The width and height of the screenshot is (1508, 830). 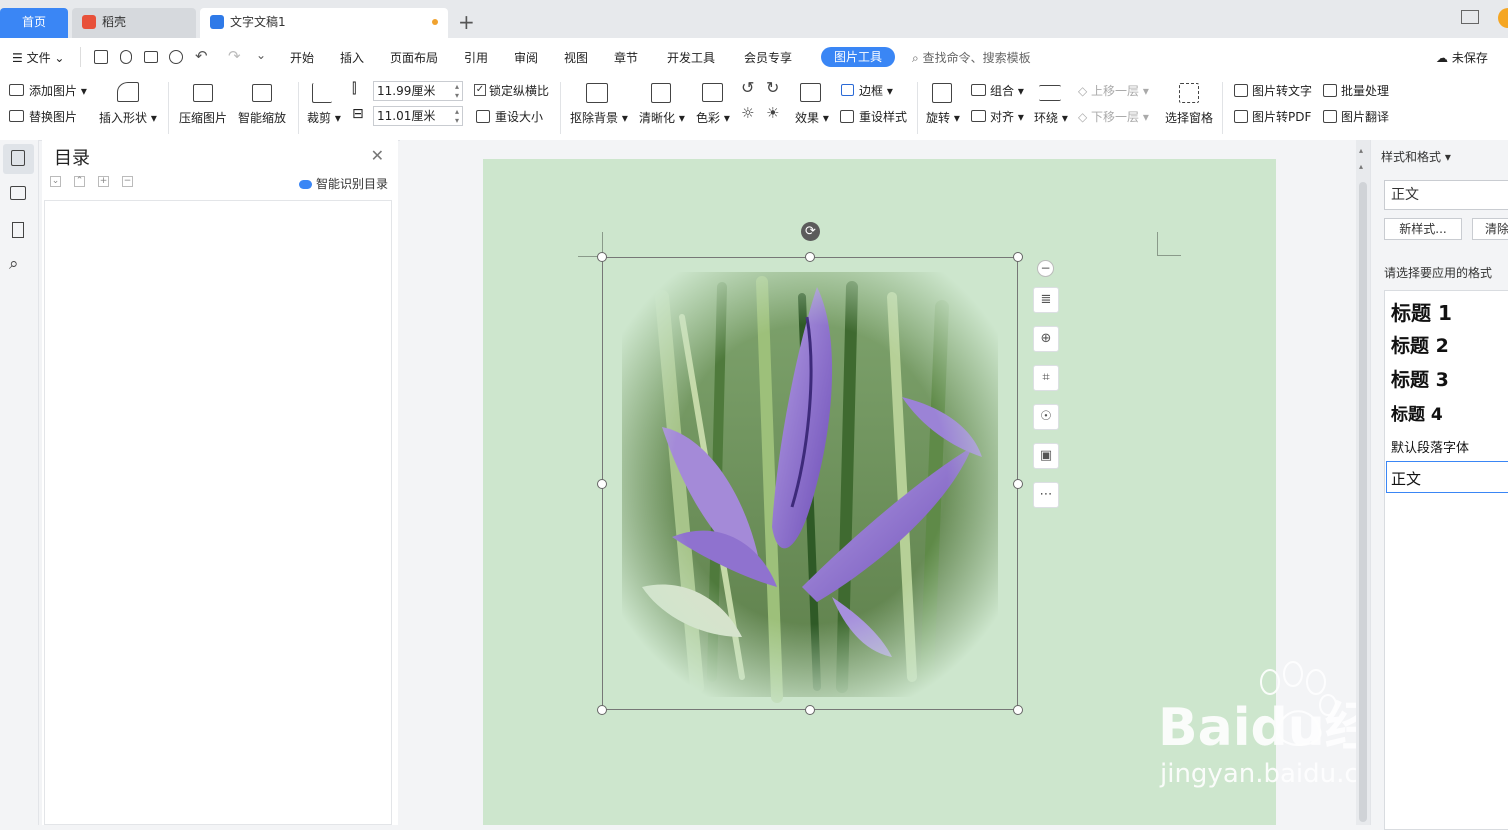 What do you see at coordinates (79, 181) in the screenshot?
I see `collapse-all-icon: ⌃` at bounding box center [79, 181].